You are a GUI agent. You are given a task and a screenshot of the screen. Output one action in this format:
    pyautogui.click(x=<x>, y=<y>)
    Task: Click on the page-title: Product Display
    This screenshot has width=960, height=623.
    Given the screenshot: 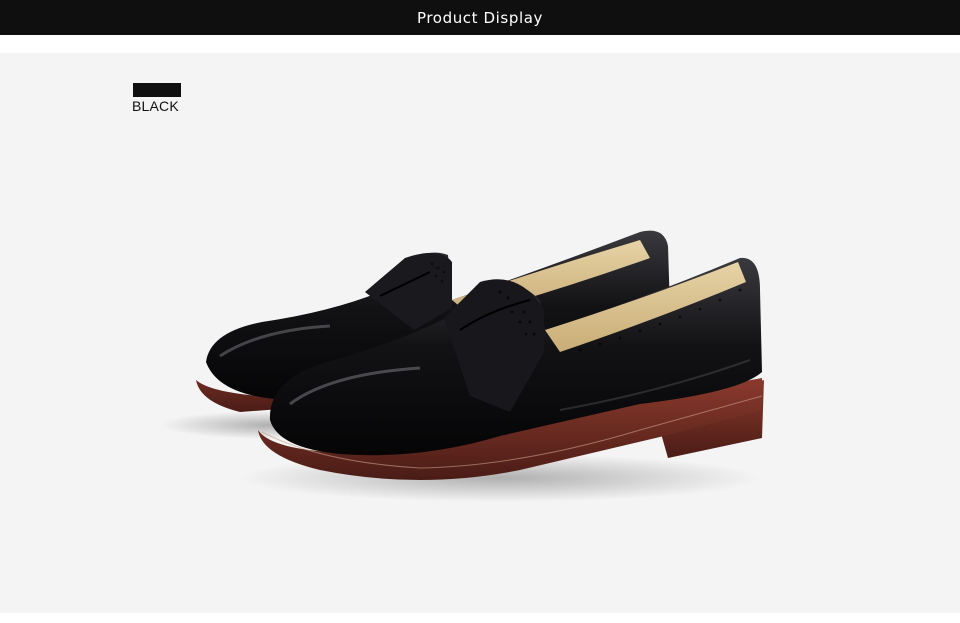 What is the action you would take?
    pyautogui.click(x=479, y=17)
    